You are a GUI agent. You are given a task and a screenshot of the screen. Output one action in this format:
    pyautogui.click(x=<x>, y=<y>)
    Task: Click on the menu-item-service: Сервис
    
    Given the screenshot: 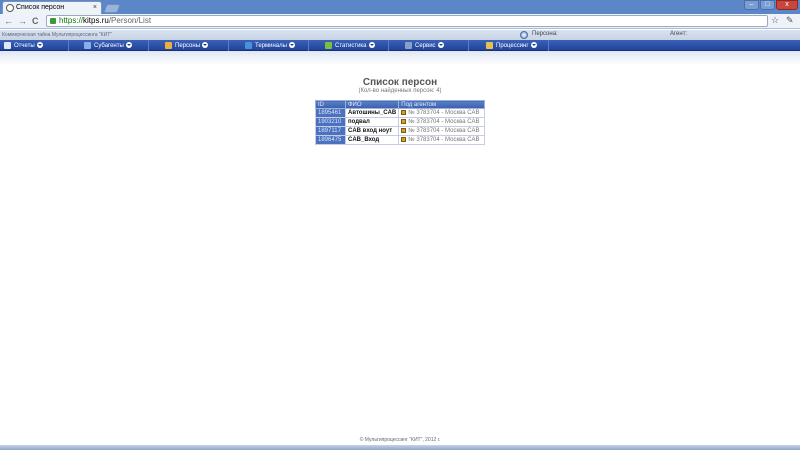 What is the action you would take?
    pyautogui.click(x=424, y=45)
    